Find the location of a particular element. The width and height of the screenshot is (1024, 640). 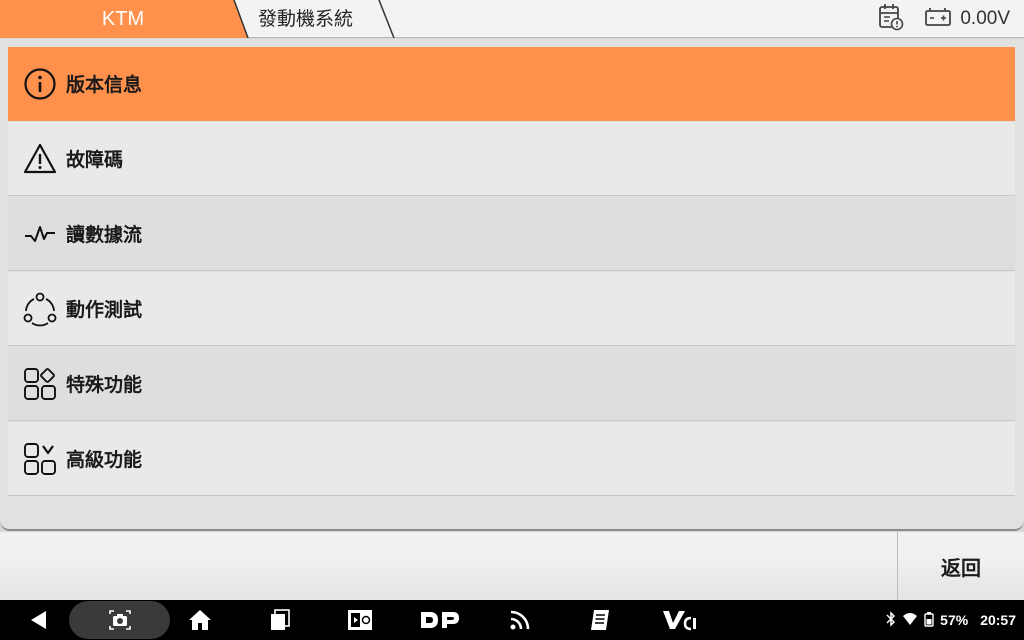

breadcrumb-brand-label: KTM is located at coordinates (123, 19).